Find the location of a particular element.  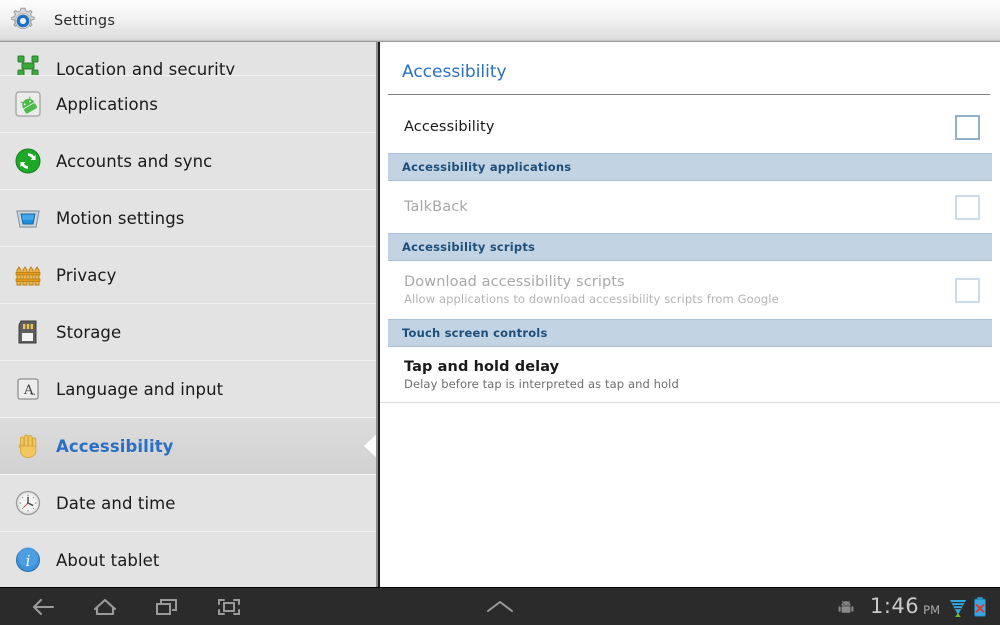

status-icons: 1:46 PM is located at coordinates (914, 606).